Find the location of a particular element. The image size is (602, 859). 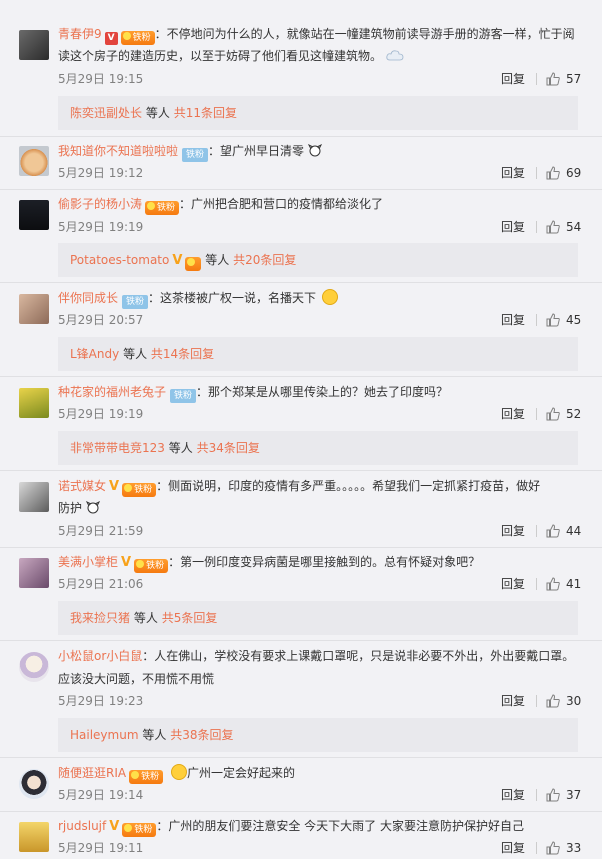

verified-badge-icon: V is located at coordinates (111, 38).